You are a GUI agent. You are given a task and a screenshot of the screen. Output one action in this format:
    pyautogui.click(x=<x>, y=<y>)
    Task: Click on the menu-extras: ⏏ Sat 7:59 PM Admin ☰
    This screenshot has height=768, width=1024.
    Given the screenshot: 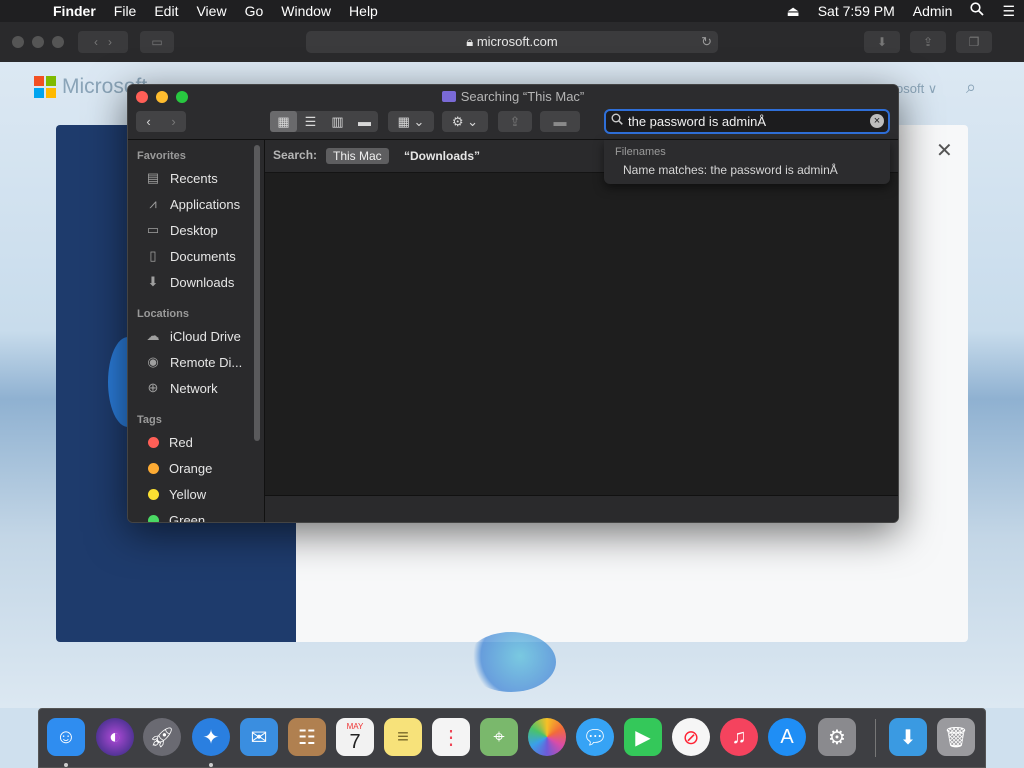 What is the action you would take?
    pyautogui.click(x=900, y=11)
    